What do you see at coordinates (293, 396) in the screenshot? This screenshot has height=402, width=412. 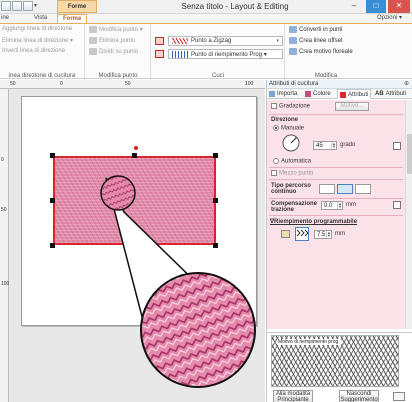 I see `beginner-mode-button: Alla modalità Principiante` at bounding box center [293, 396].